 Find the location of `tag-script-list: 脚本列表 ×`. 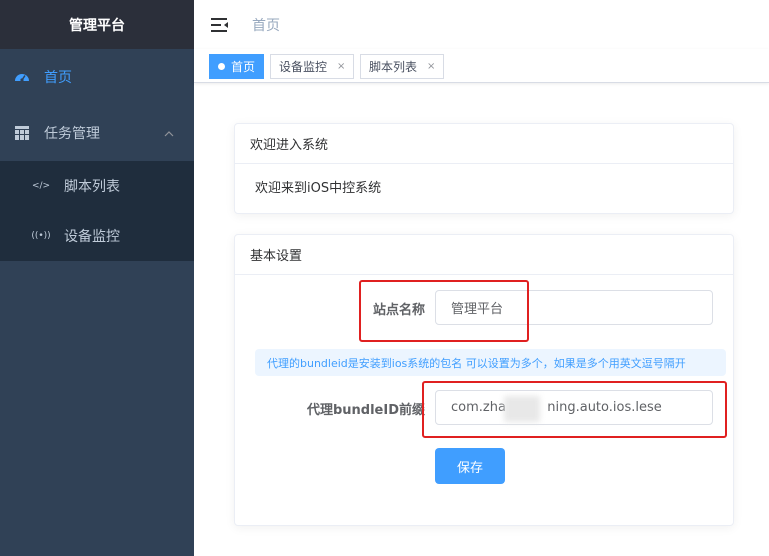

tag-script-list: 脚本列表 × is located at coordinates (402, 66).